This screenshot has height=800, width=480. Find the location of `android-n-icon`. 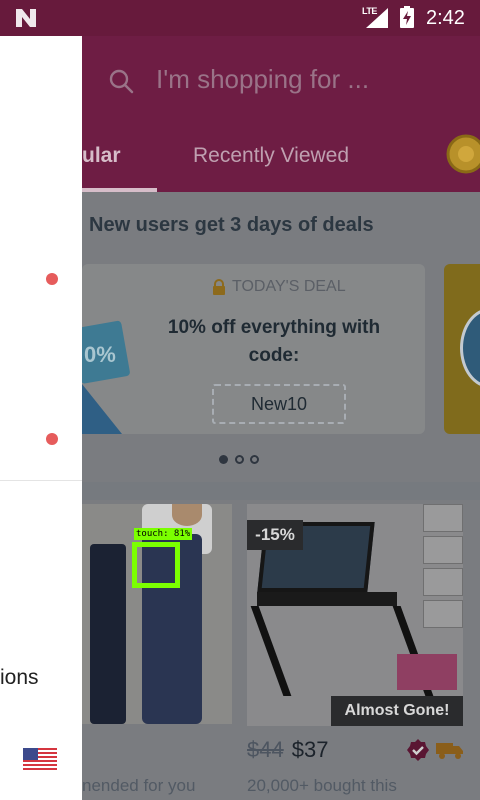

android-n-icon is located at coordinates (26, 18).